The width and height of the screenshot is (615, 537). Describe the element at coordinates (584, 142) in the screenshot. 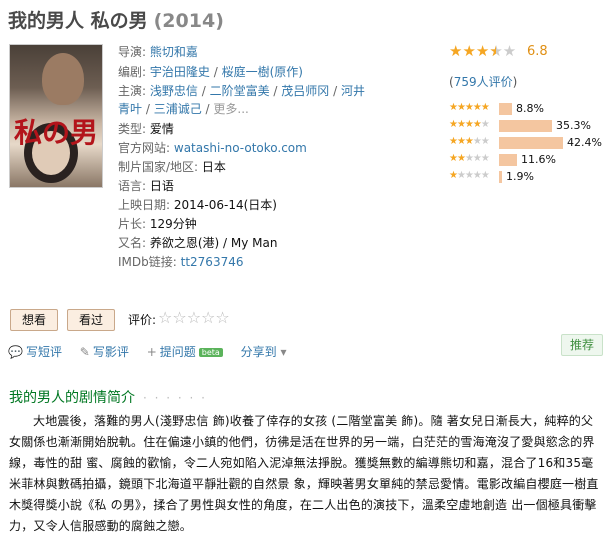

I see `histogram-percent: 42.4%` at that location.